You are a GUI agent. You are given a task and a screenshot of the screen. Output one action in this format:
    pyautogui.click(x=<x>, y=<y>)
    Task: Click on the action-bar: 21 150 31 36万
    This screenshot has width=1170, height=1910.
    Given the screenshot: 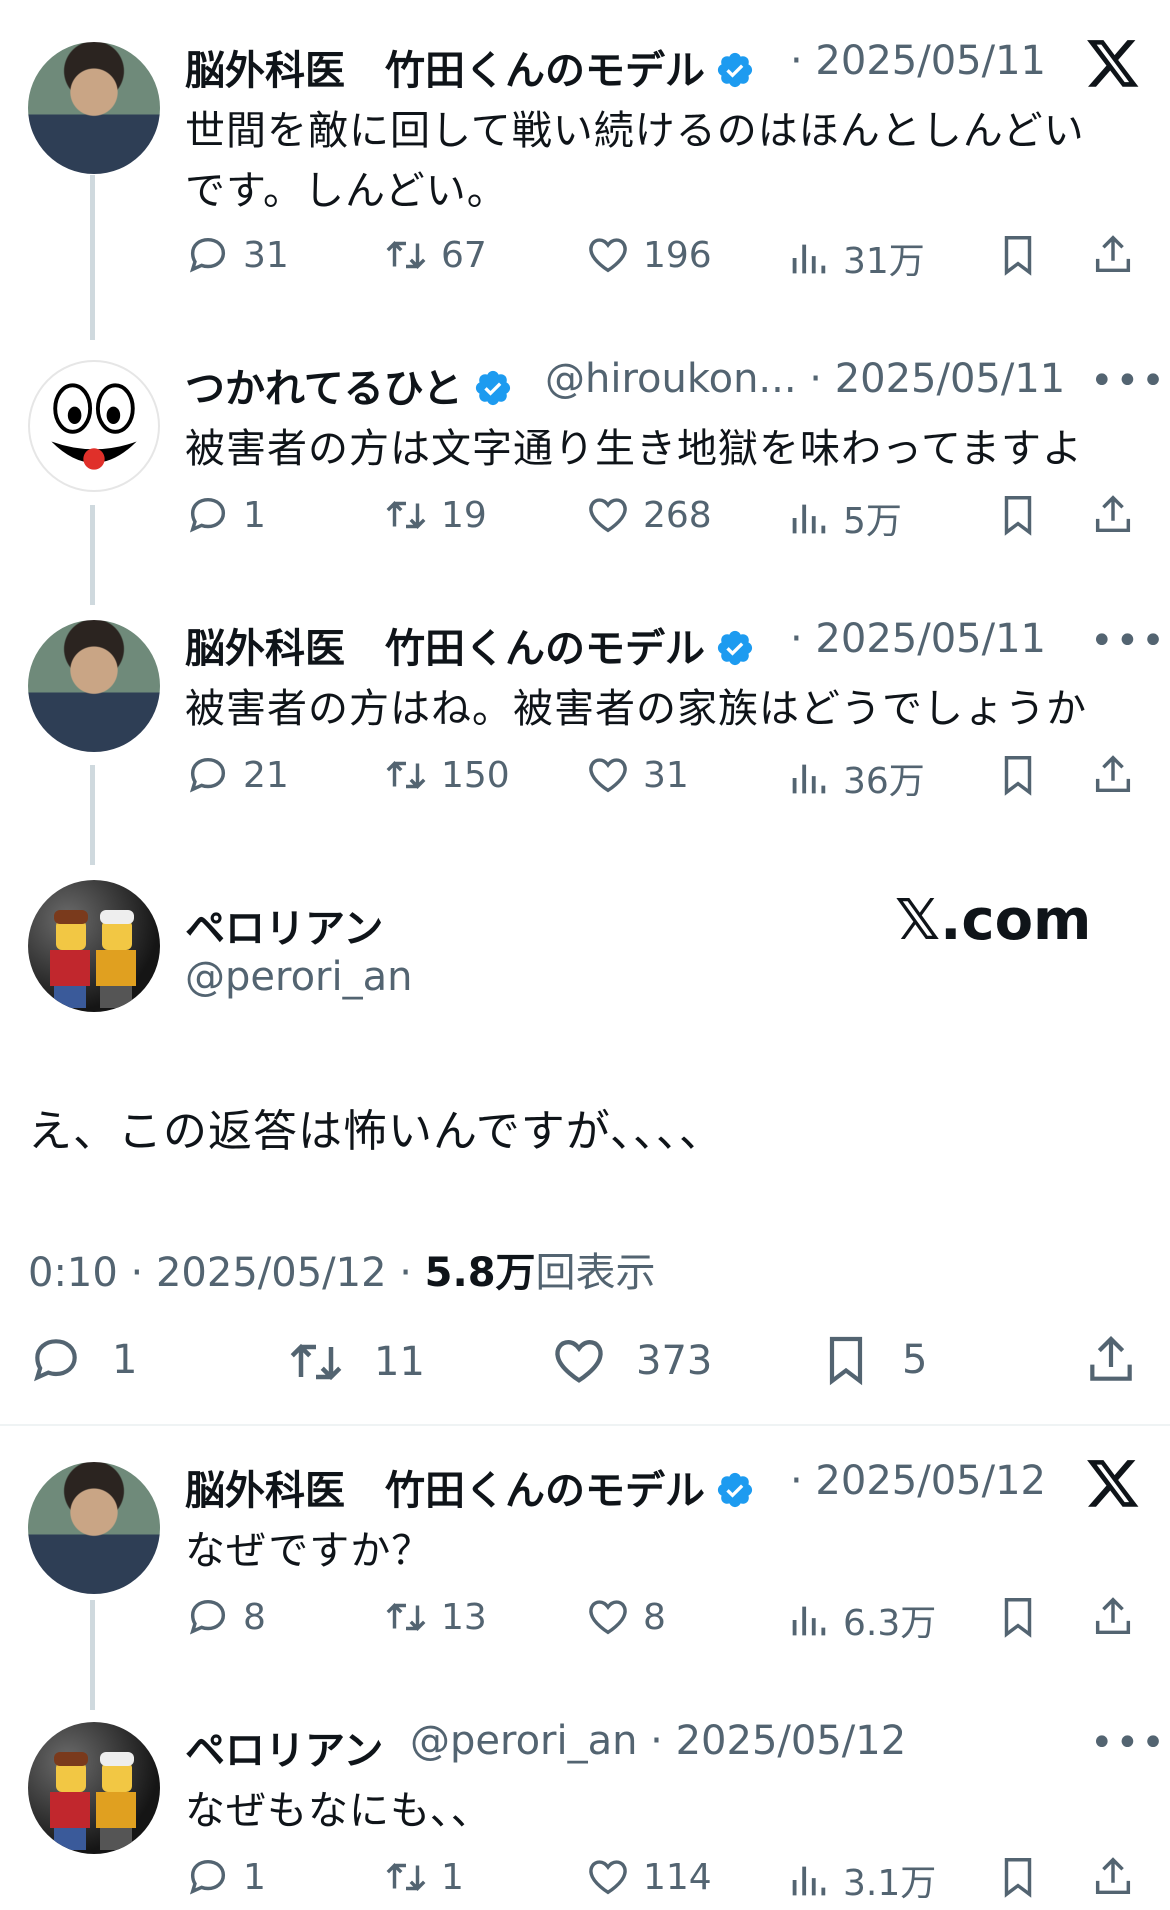 What is the action you would take?
    pyautogui.click(x=665, y=780)
    